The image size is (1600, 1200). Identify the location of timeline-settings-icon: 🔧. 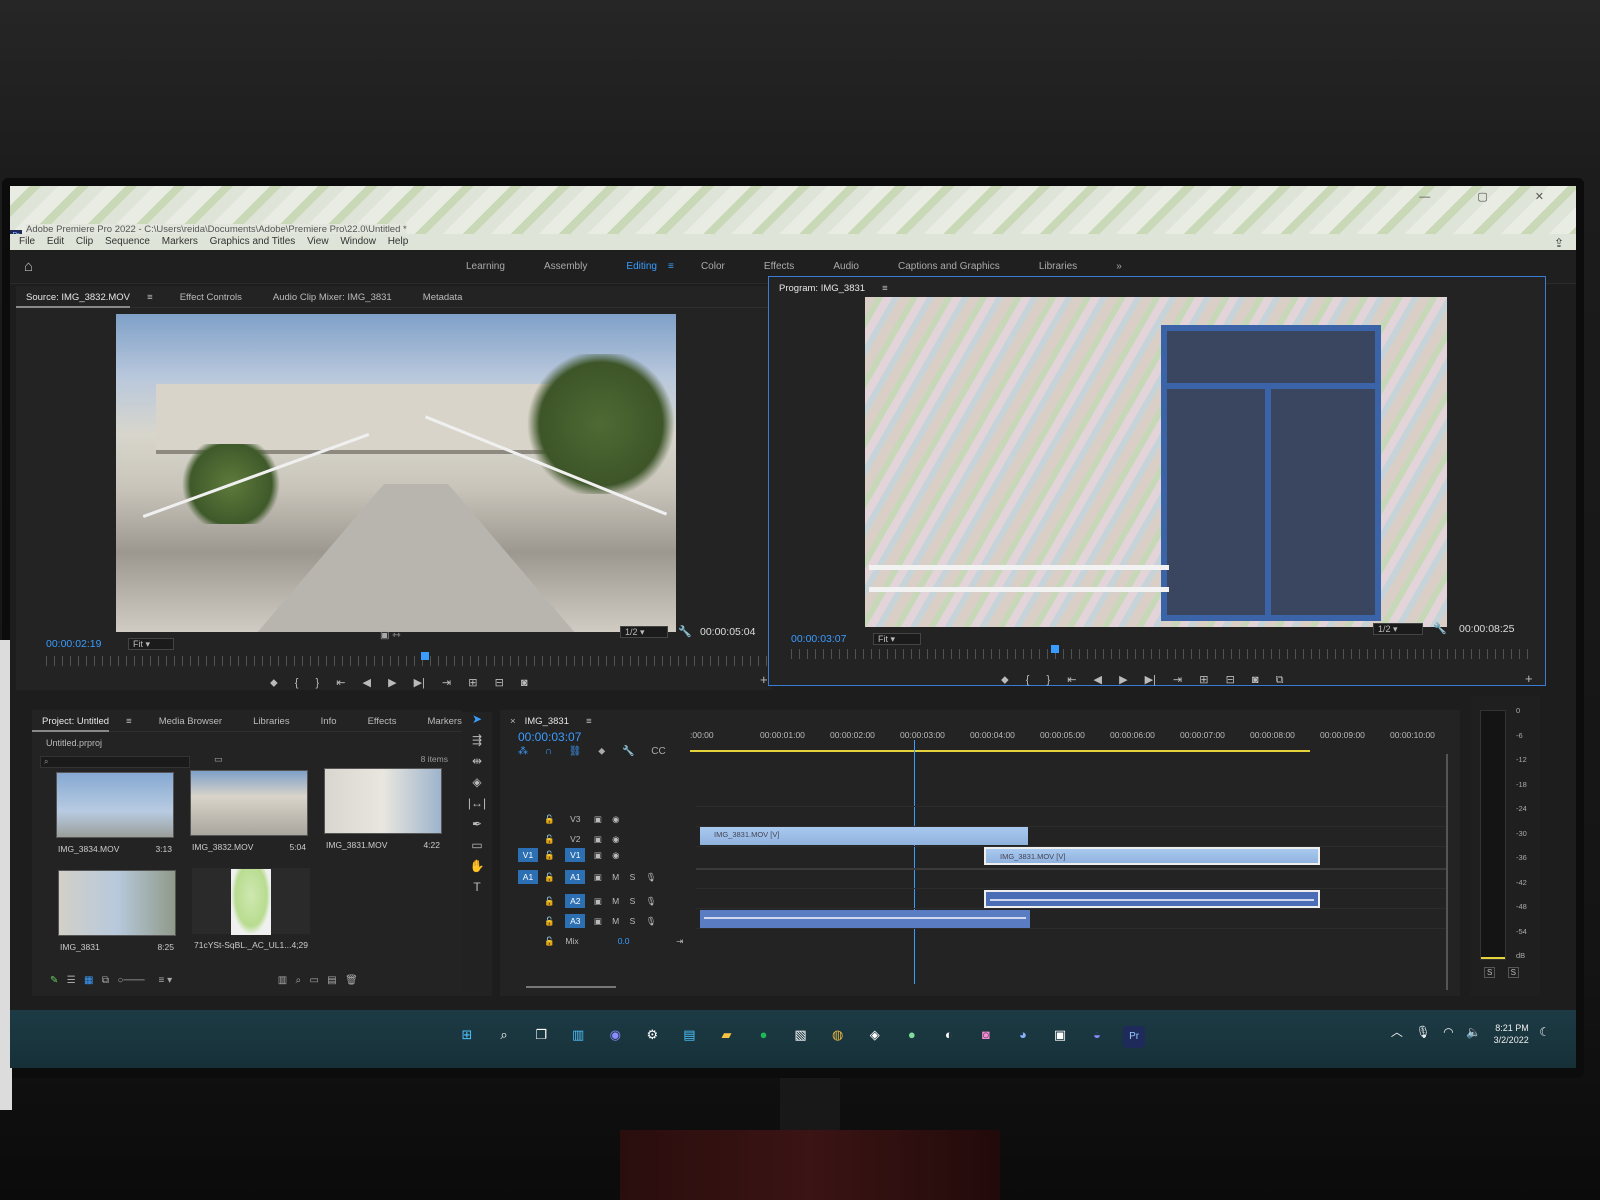
(628, 751).